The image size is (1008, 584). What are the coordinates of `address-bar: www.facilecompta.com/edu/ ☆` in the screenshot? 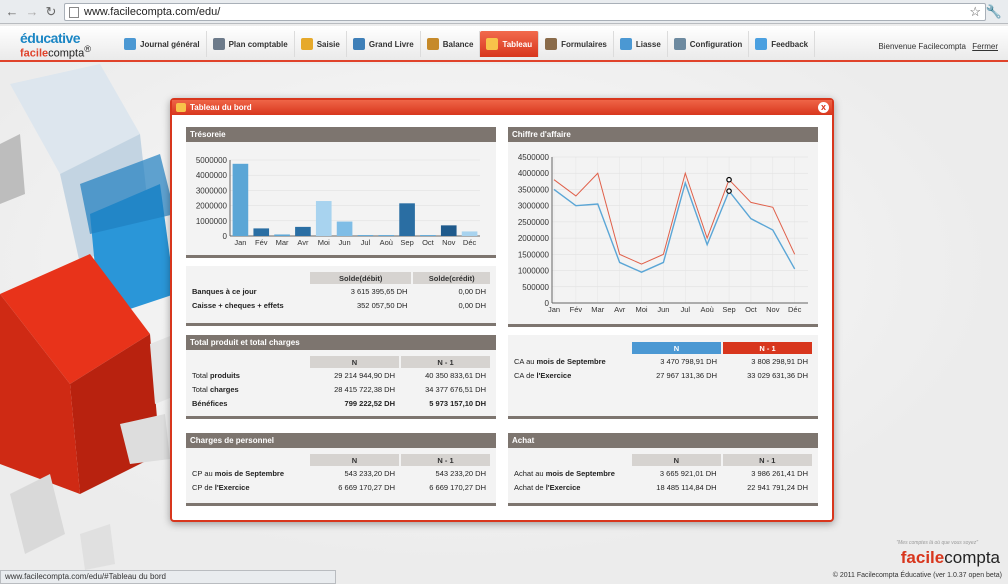 It's located at (525, 12).